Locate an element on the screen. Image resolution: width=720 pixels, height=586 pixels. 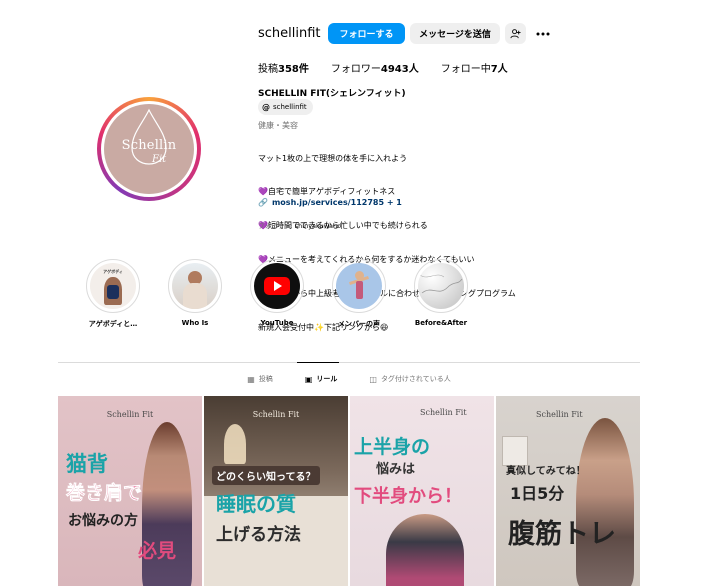
threads-badge: @ schellinfit is located at coordinates (285, 107).